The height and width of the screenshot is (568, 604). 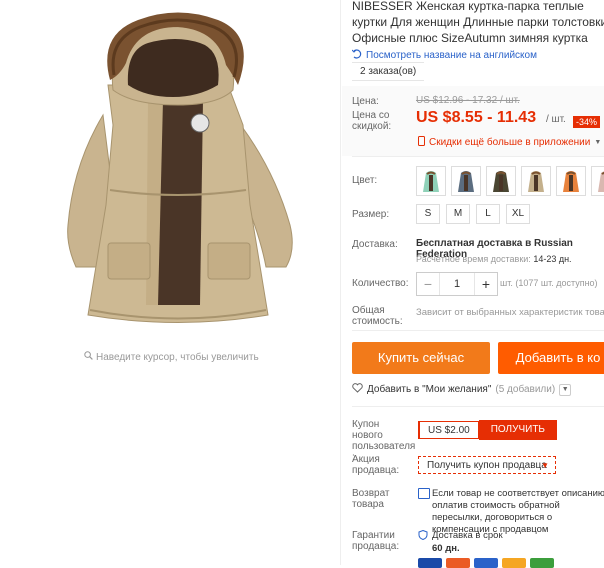 What do you see at coordinates (424, 493) in the screenshot?
I see `return-box-icon` at bounding box center [424, 493].